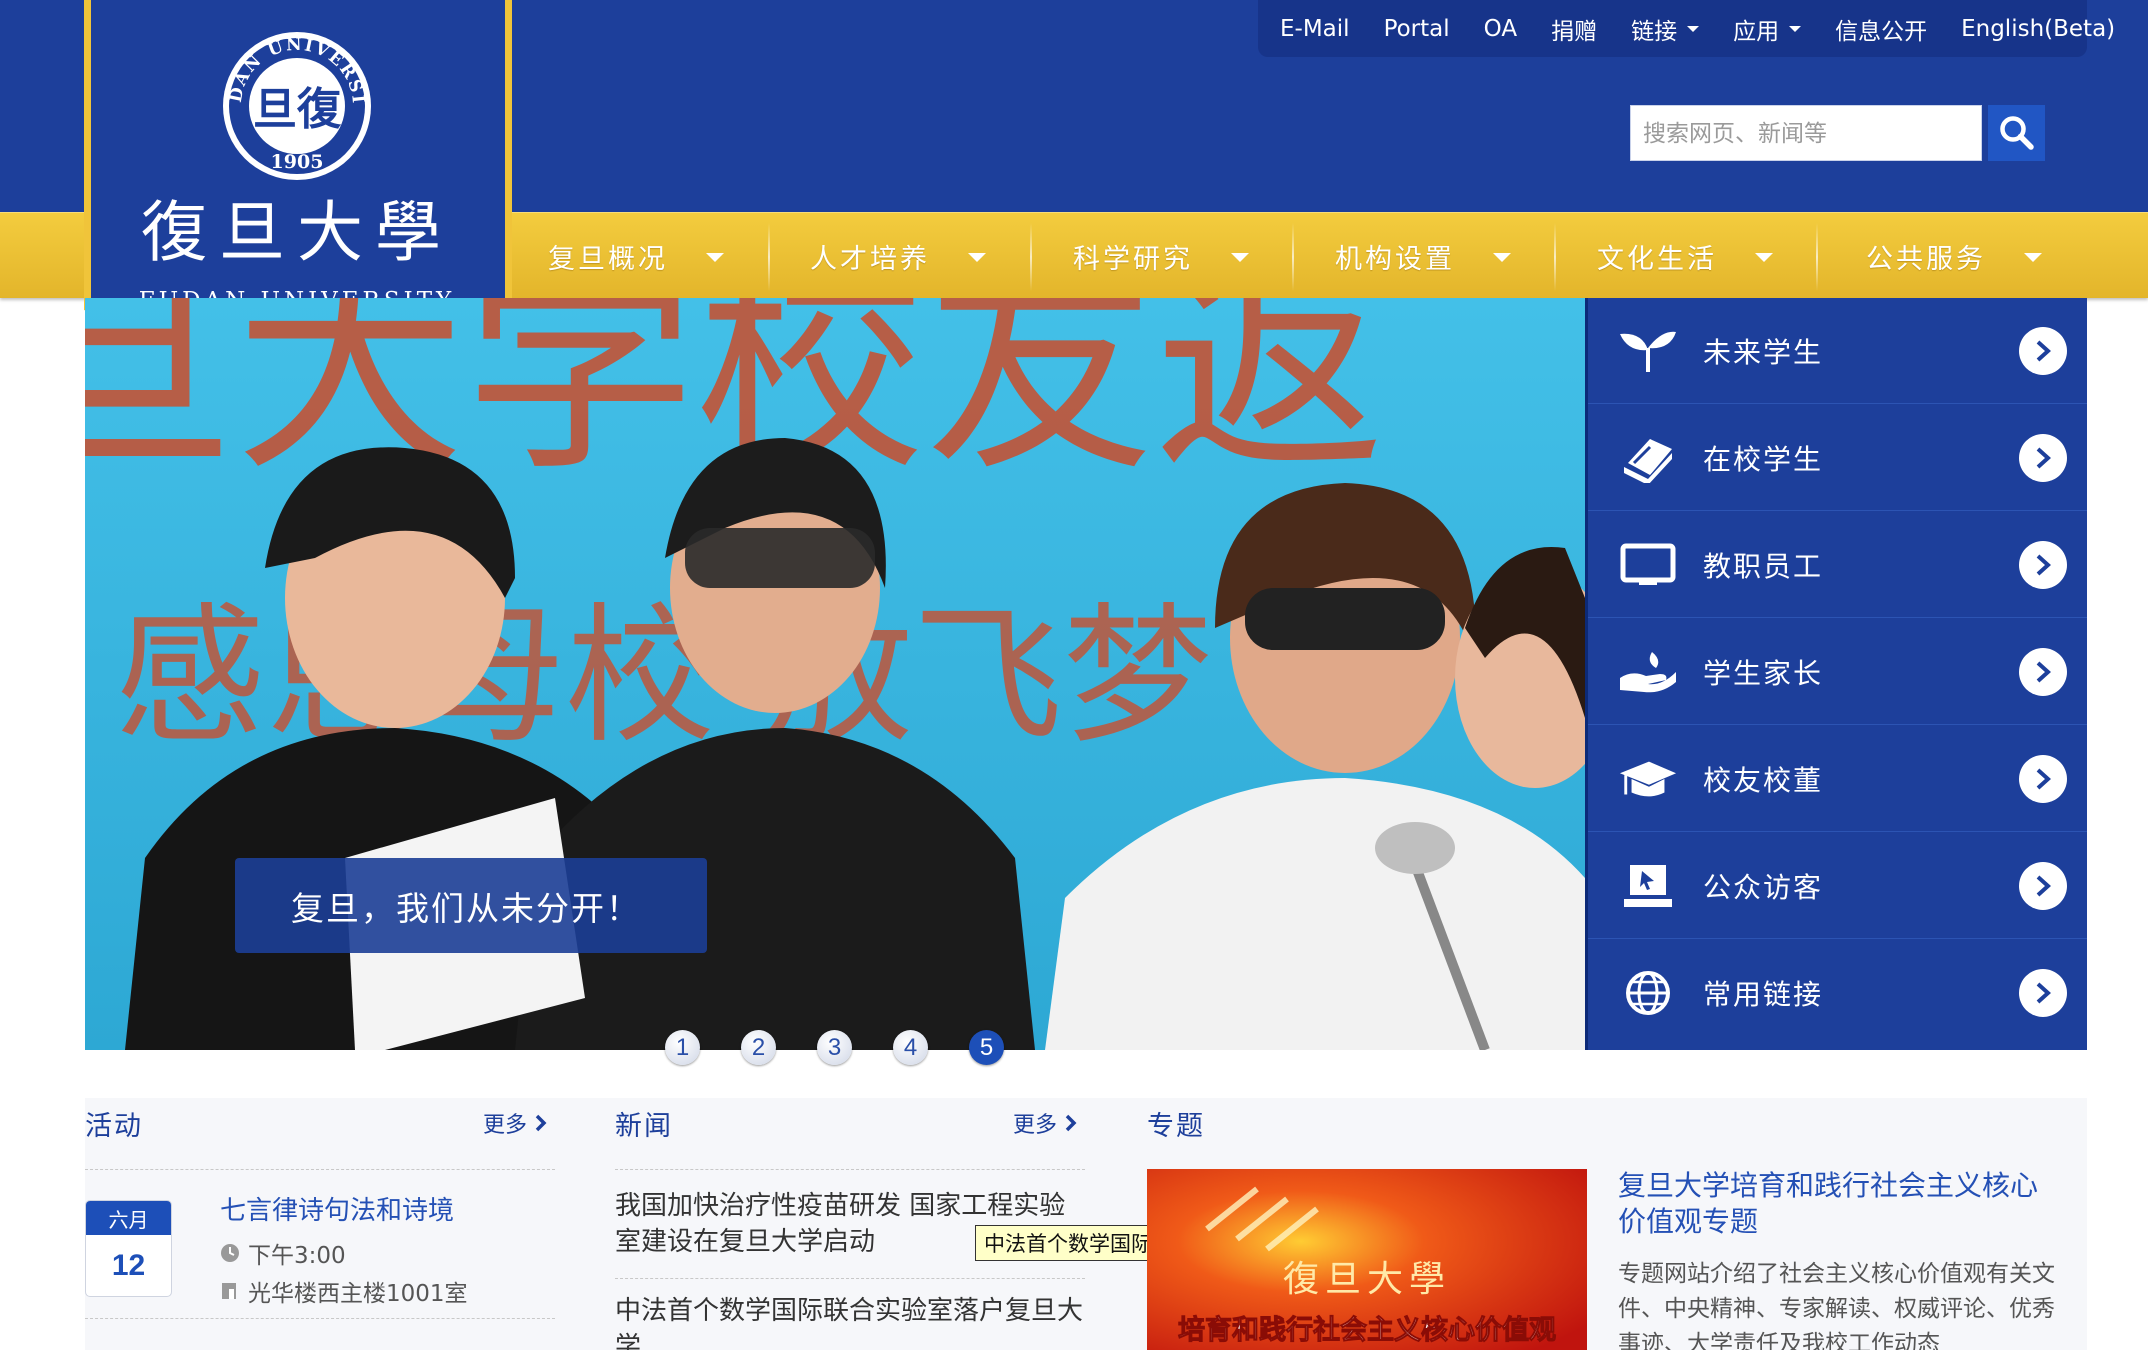 Image resolution: width=2148 pixels, height=1350 pixels. Describe the element at coordinates (114, 1126) in the screenshot. I see `activities-title: 活动` at that location.